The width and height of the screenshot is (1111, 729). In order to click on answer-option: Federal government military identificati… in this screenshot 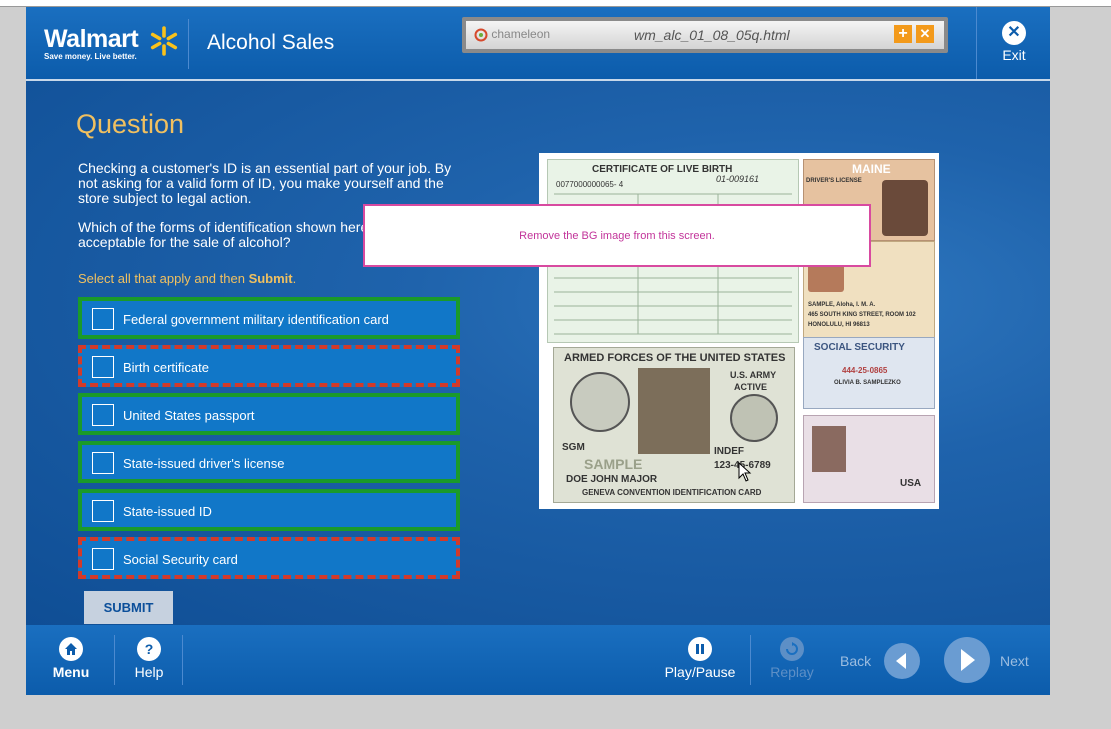, I will do `click(269, 318)`.